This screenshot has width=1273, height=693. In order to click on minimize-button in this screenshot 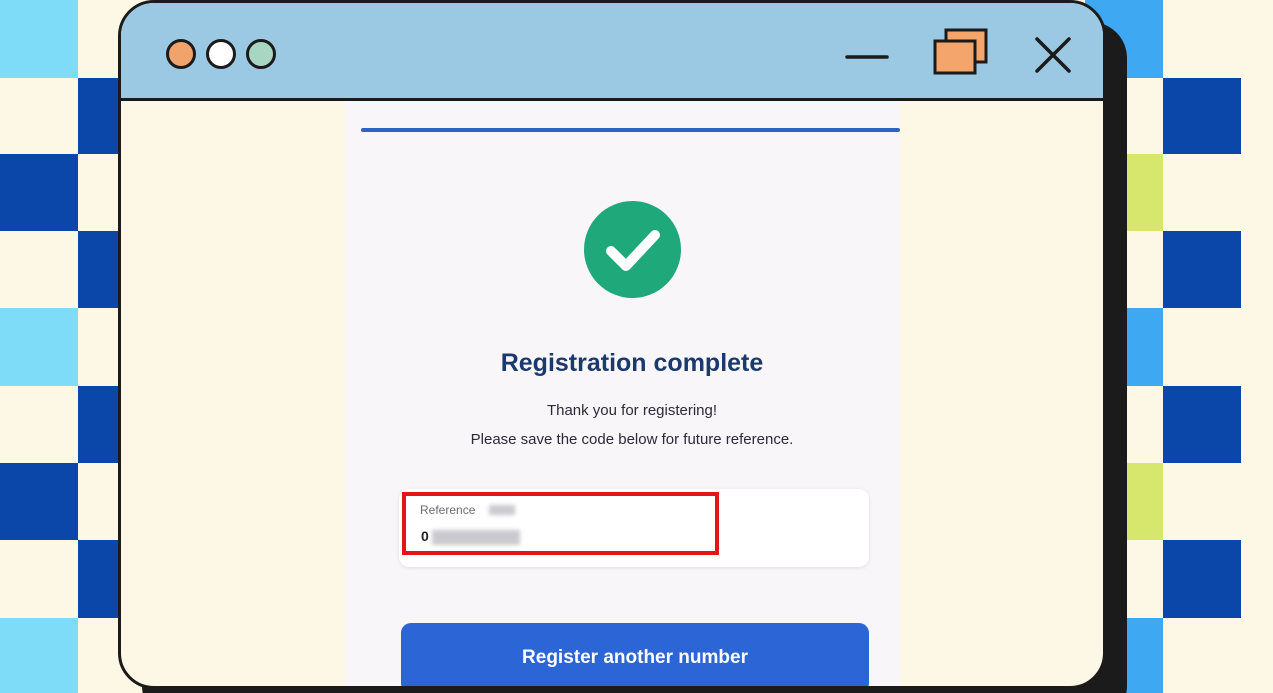, I will do `click(867, 55)`.